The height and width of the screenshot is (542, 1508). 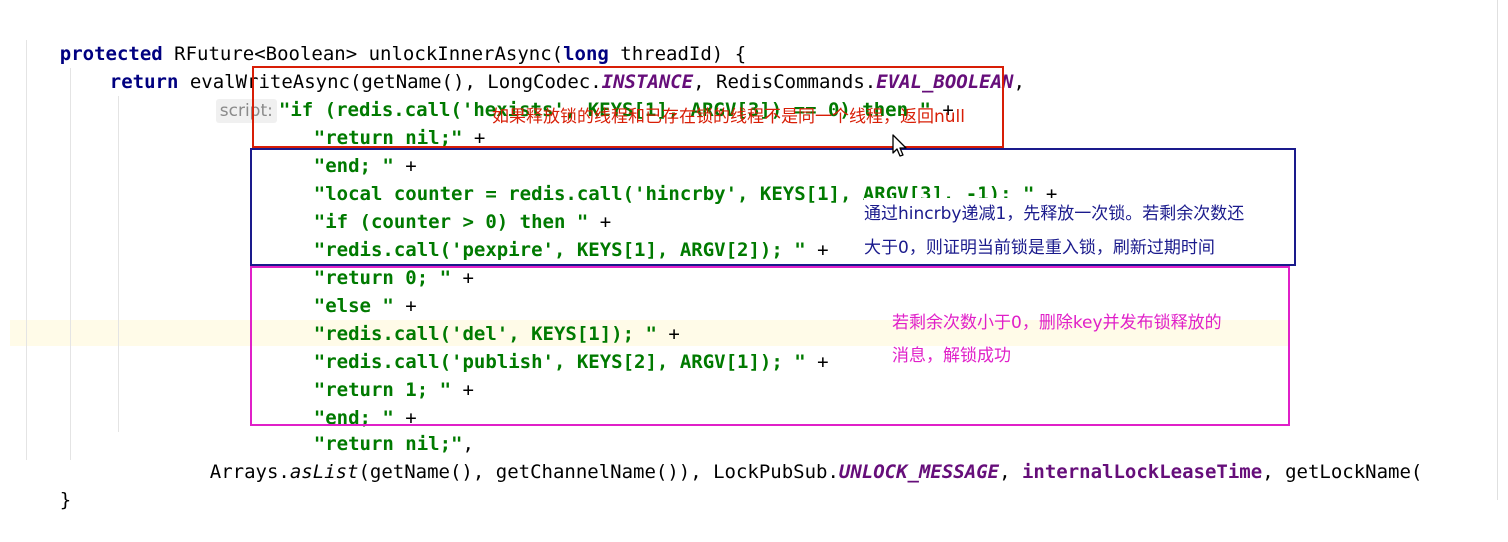 I want to click on method-aslist: asList, so click(x=324, y=472).